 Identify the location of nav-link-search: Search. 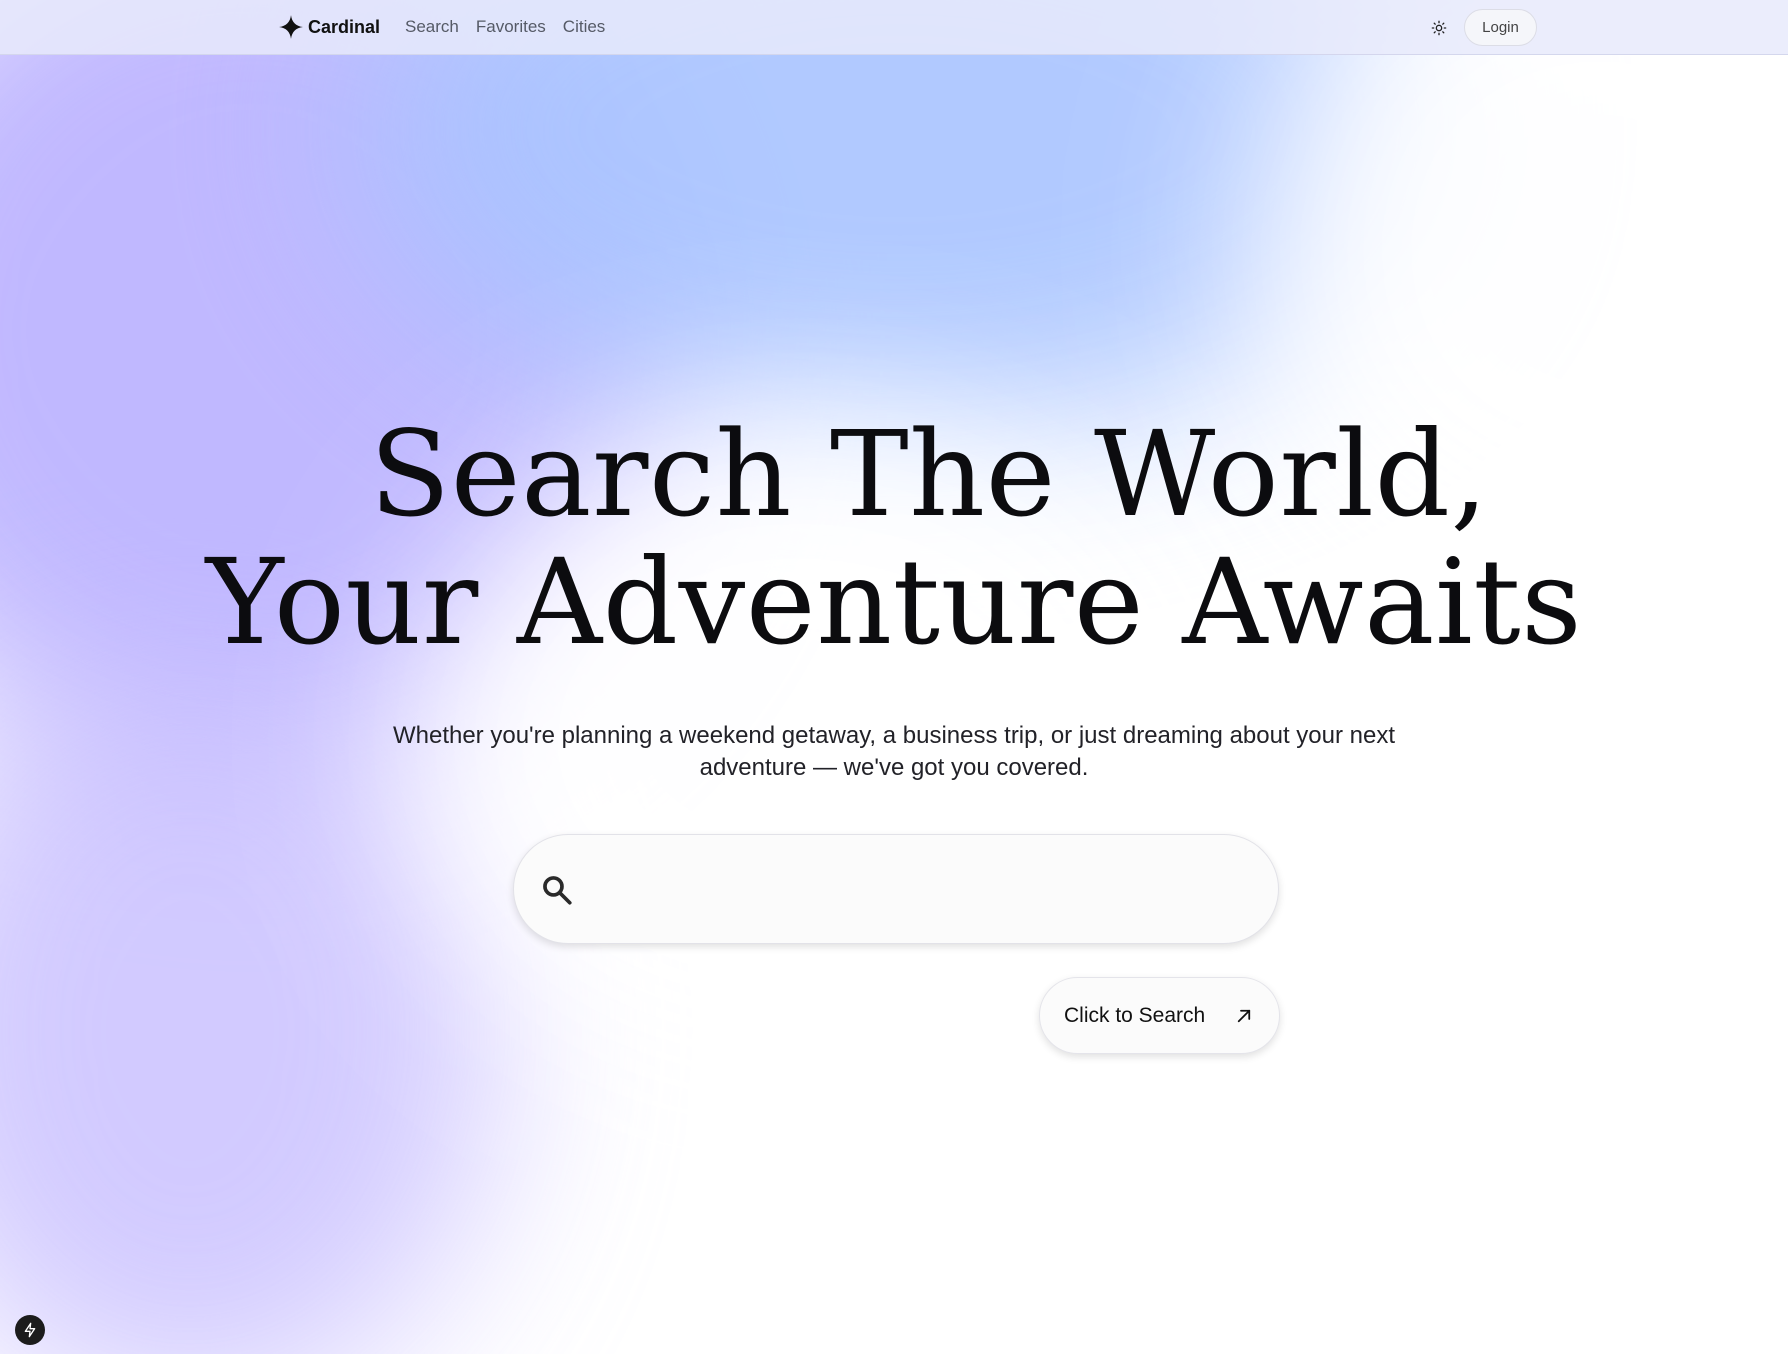
(432, 27).